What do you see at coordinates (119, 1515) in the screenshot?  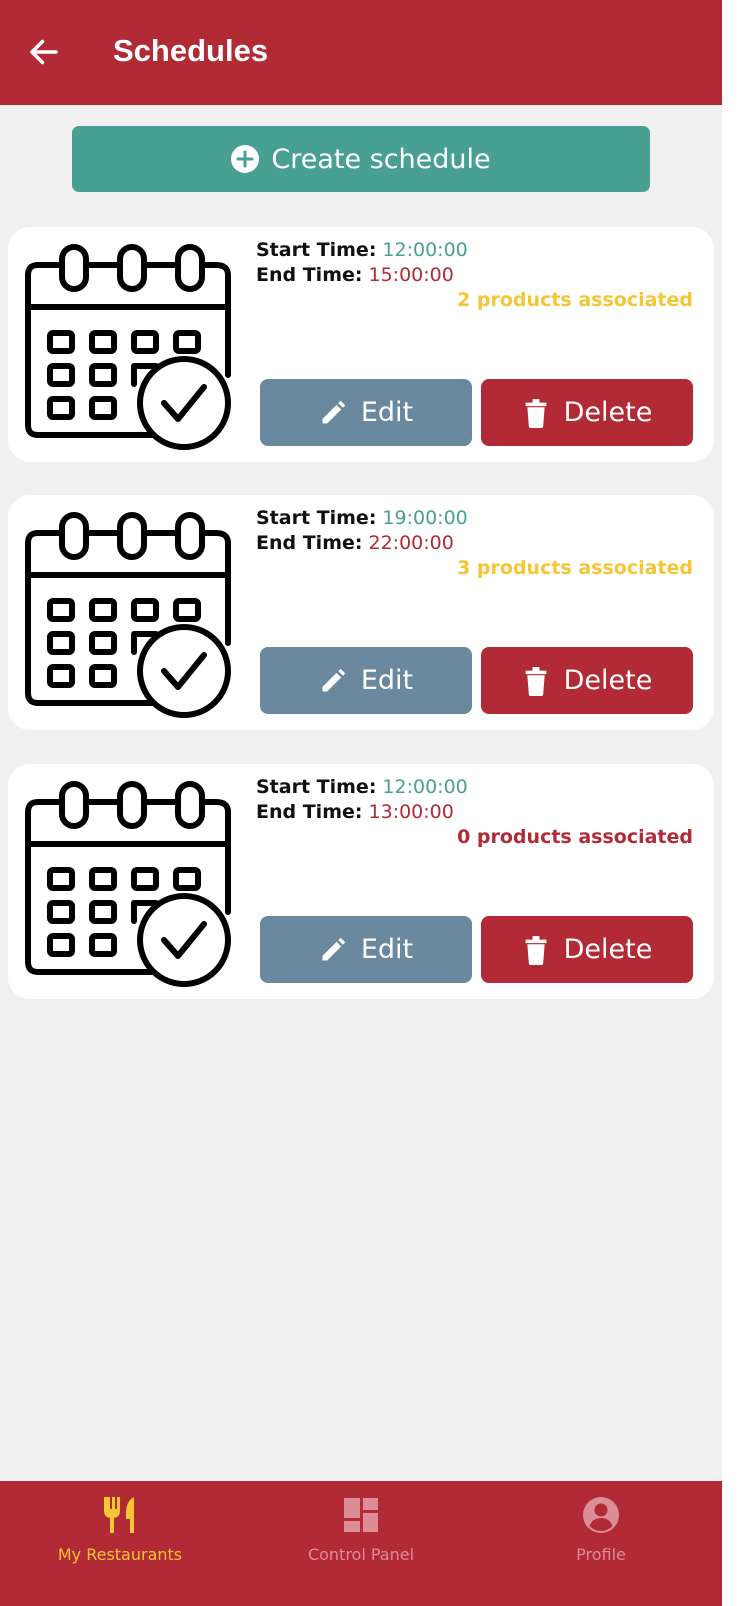 I see `utensils-icon` at bounding box center [119, 1515].